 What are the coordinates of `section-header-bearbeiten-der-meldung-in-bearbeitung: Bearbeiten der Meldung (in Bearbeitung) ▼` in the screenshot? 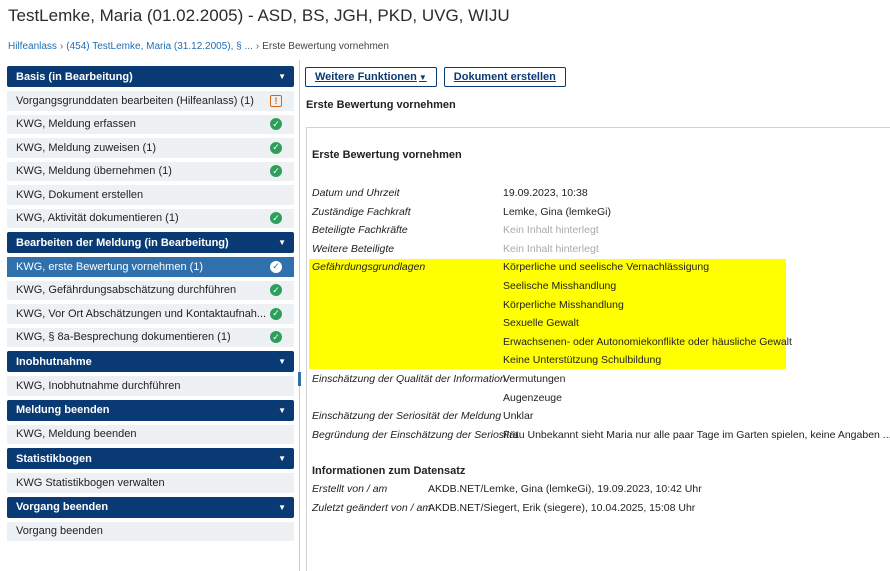 It's located at (150, 242).